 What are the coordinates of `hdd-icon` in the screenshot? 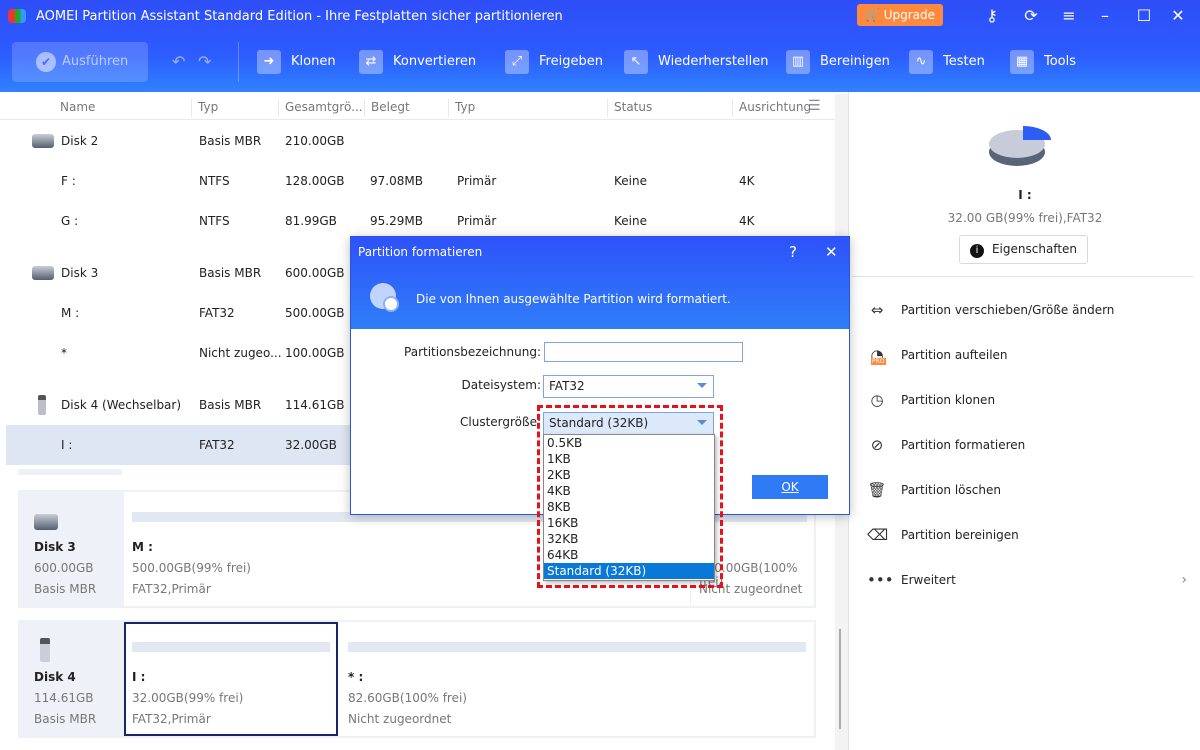 It's located at (46, 522).